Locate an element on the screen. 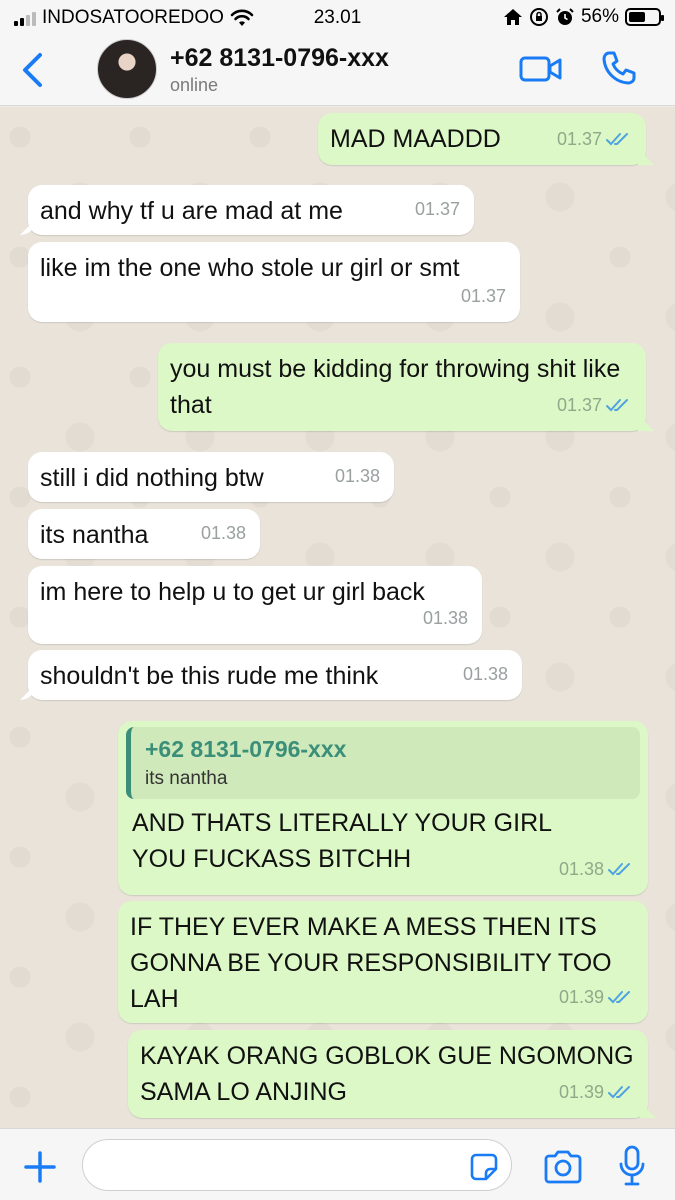  rotation-lock-icon is located at coordinates (538, 17).